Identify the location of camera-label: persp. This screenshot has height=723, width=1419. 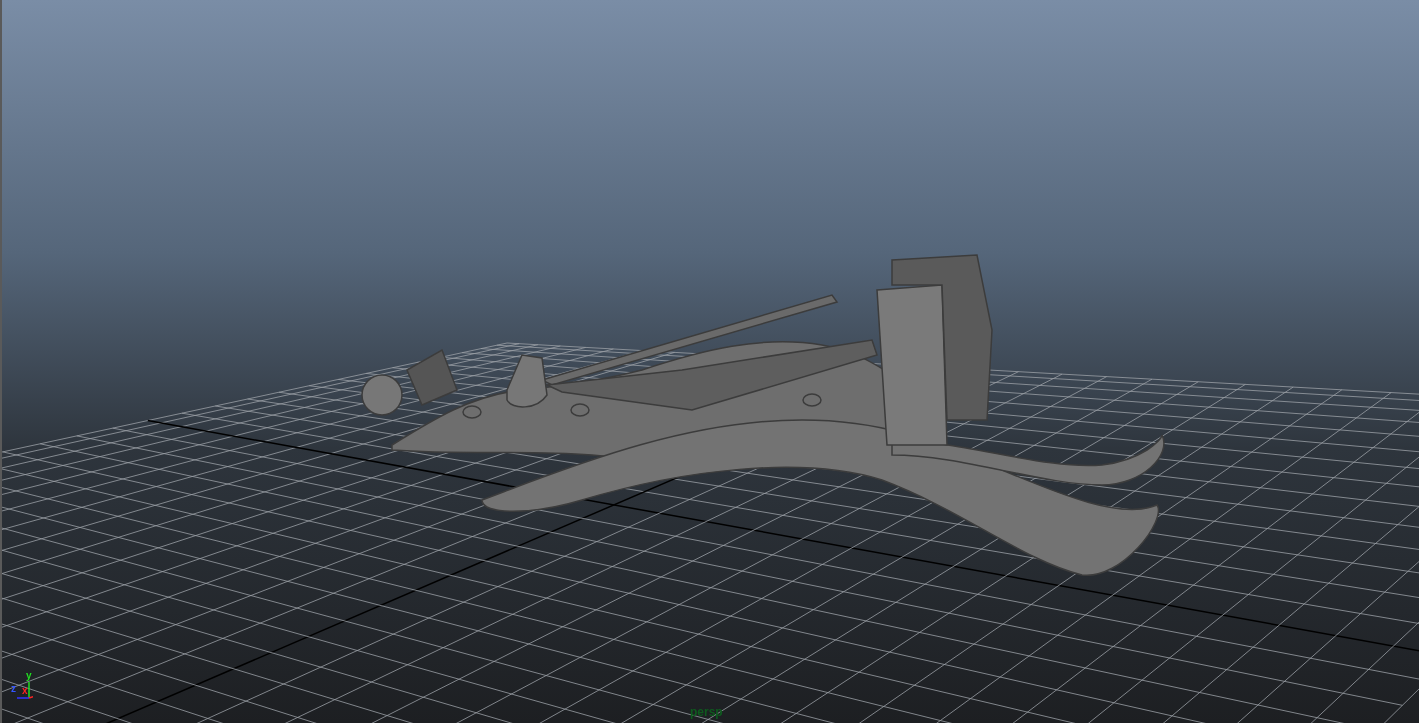
(706, 712).